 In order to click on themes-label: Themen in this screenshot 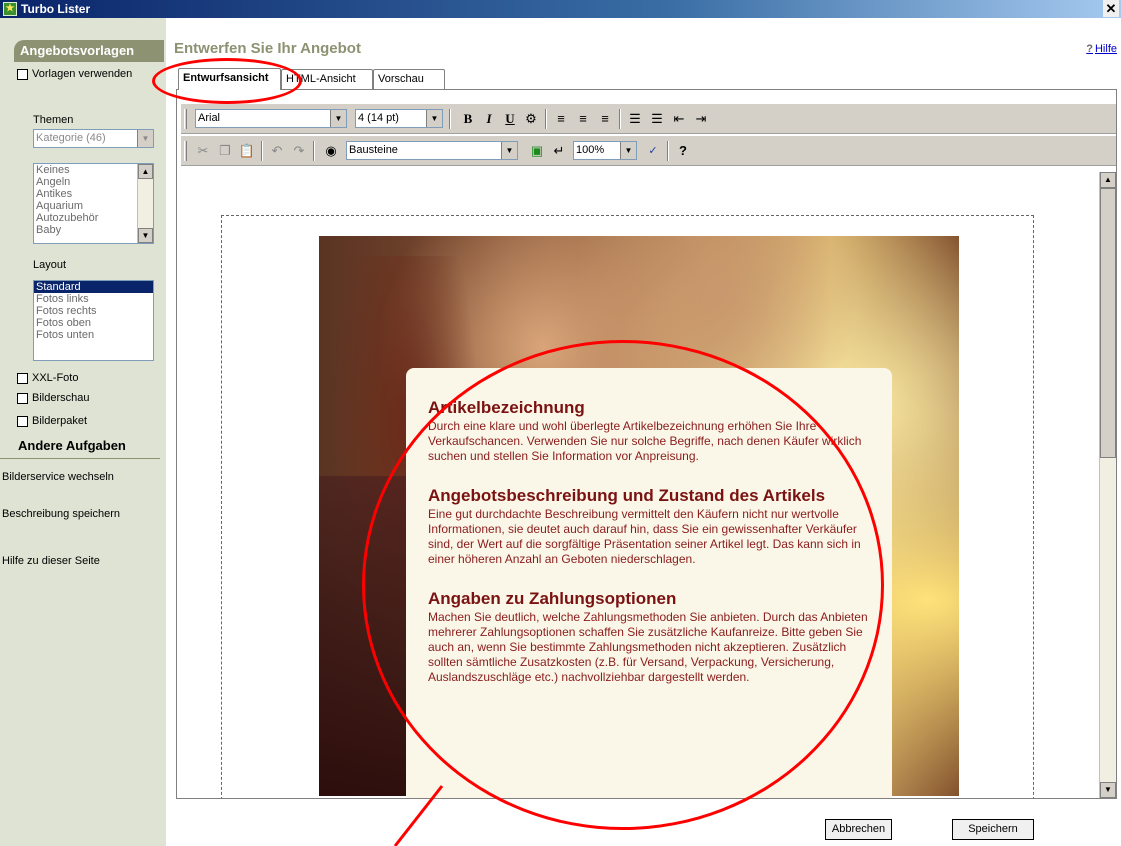, I will do `click(53, 120)`.